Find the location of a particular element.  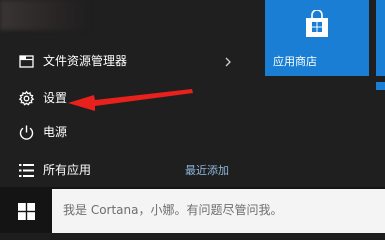

power-icon is located at coordinates (26, 132).